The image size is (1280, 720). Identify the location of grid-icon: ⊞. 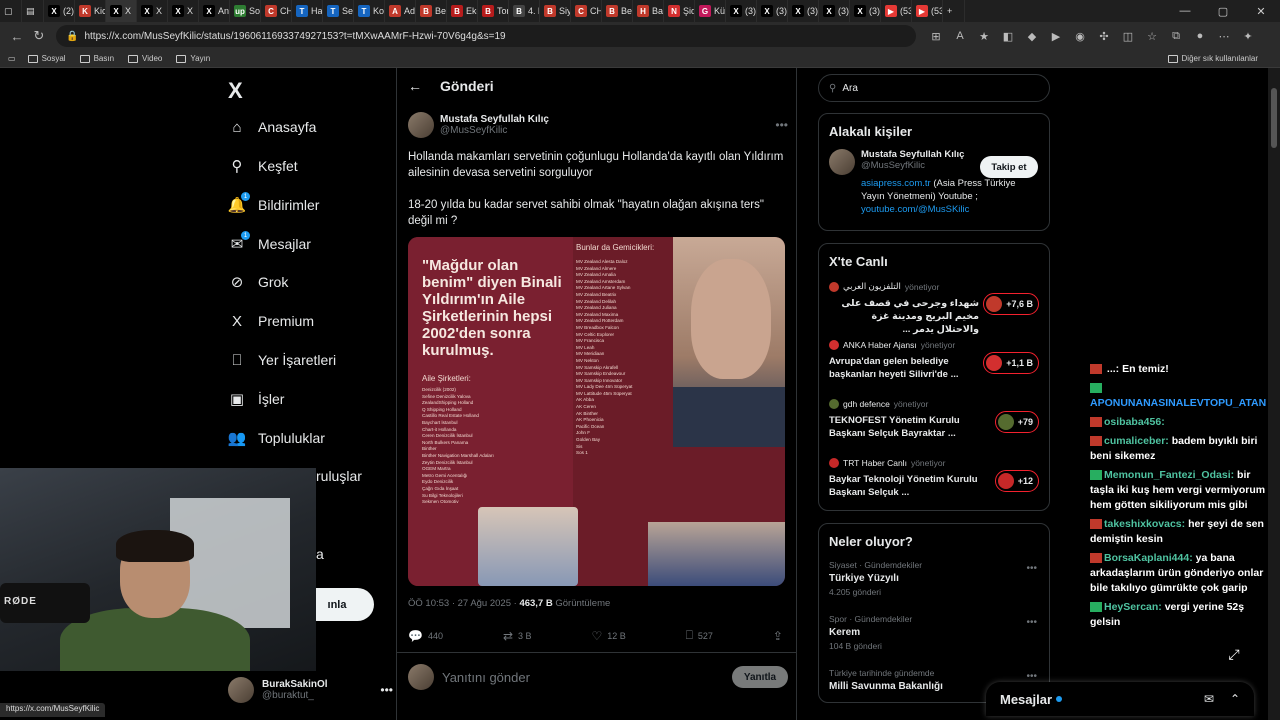
(936, 36).